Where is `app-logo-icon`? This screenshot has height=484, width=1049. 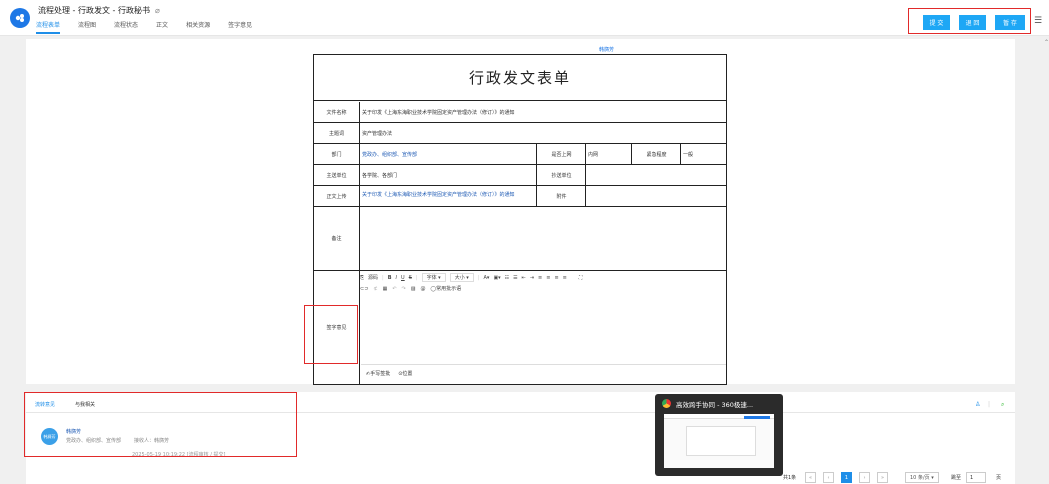
app-logo-icon is located at coordinates (20, 18).